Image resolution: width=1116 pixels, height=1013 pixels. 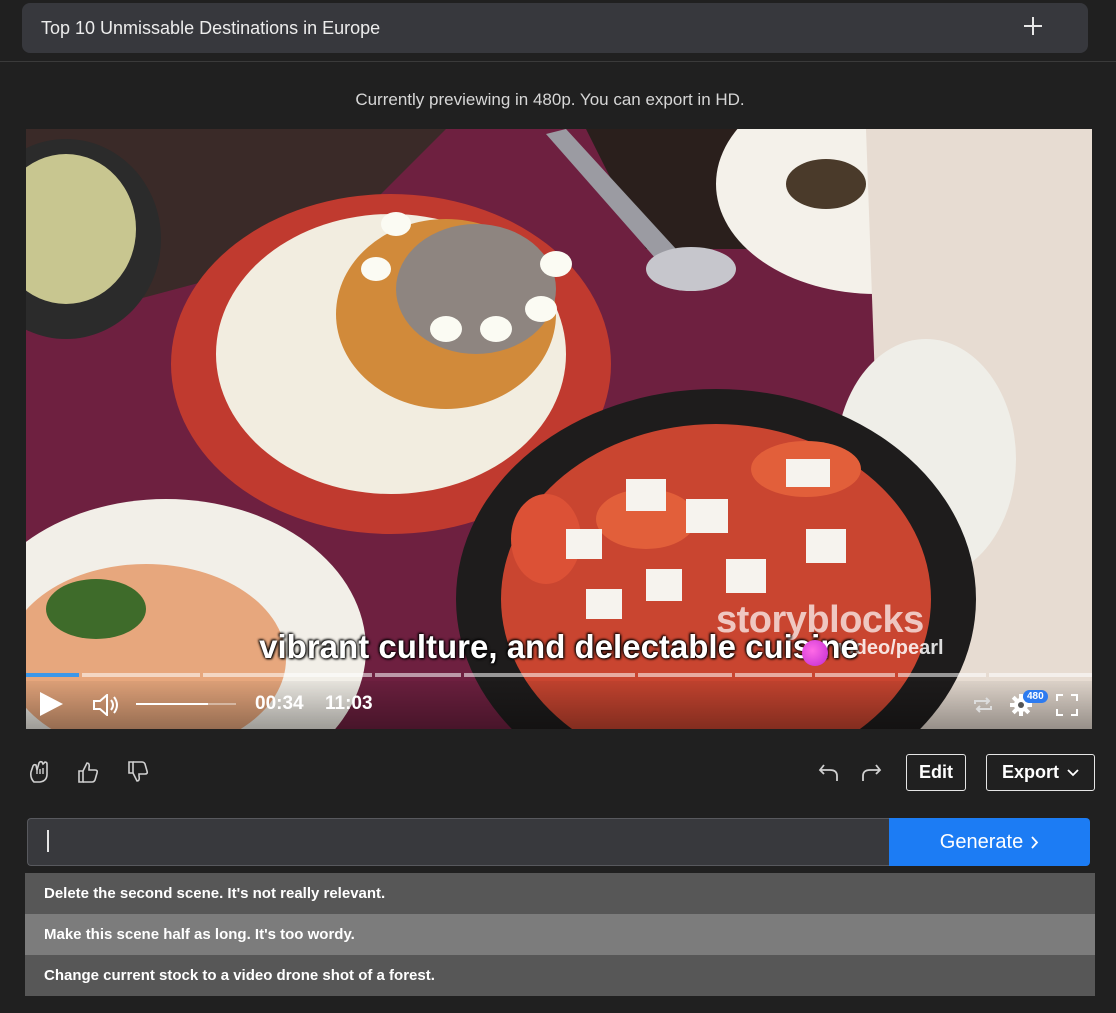 What do you see at coordinates (936, 772) in the screenshot?
I see `edit-button: Edit` at bounding box center [936, 772].